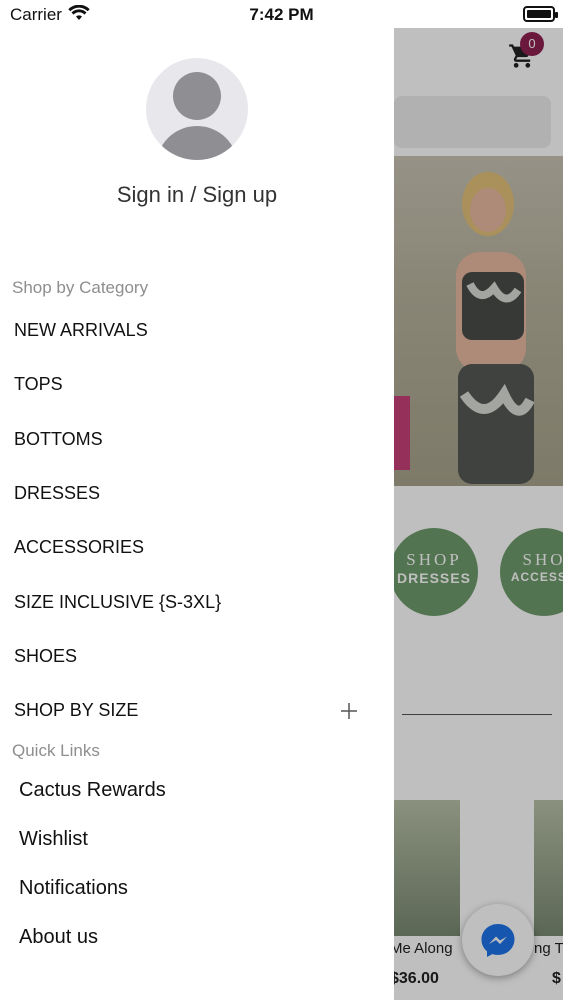 The height and width of the screenshot is (1000, 563). Describe the element at coordinates (92, 790) in the screenshot. I see `link-cactus-rewards: Cactus Rewards` at that location.